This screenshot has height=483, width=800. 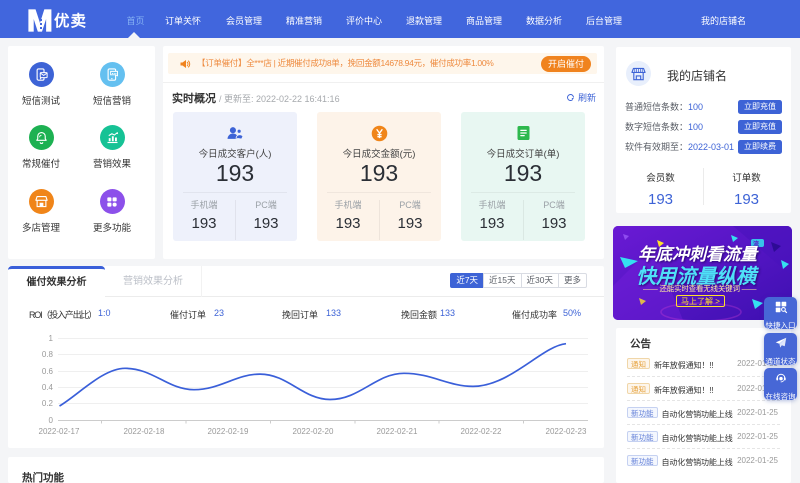 What do you see at coordinates (48, 403) in the screenshot?
I see `svg-text: 0.2` at bounding box center [48, 403].